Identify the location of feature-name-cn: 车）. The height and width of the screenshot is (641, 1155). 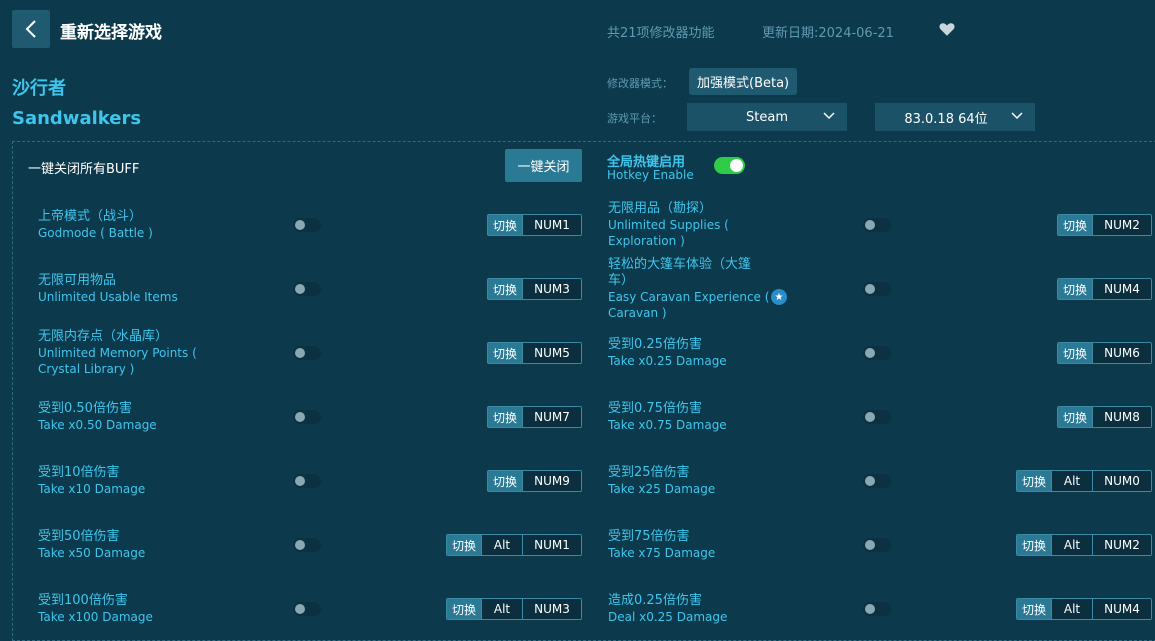
(621, 280).